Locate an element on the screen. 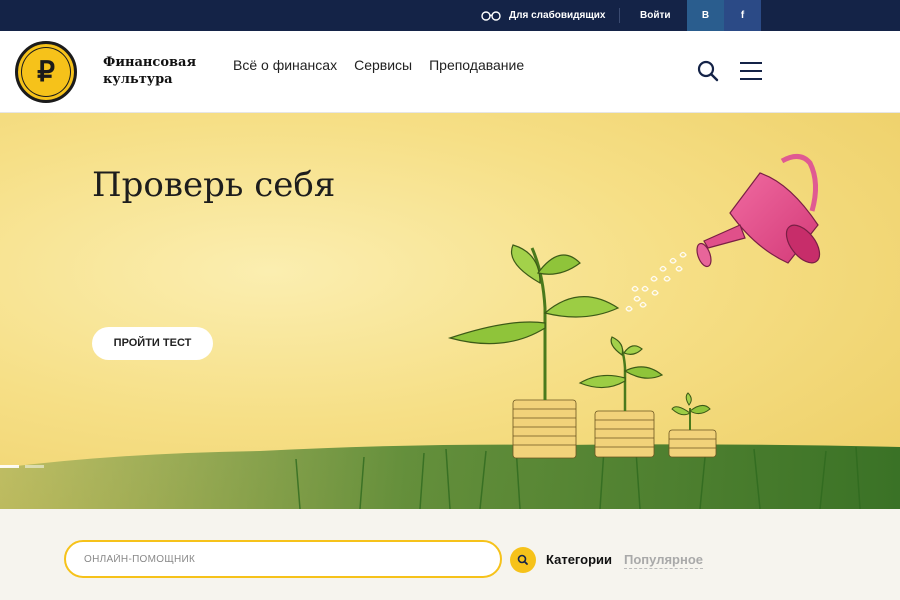 The image size is (900, 600). topbar-divider is located at coordinates (619, 15).